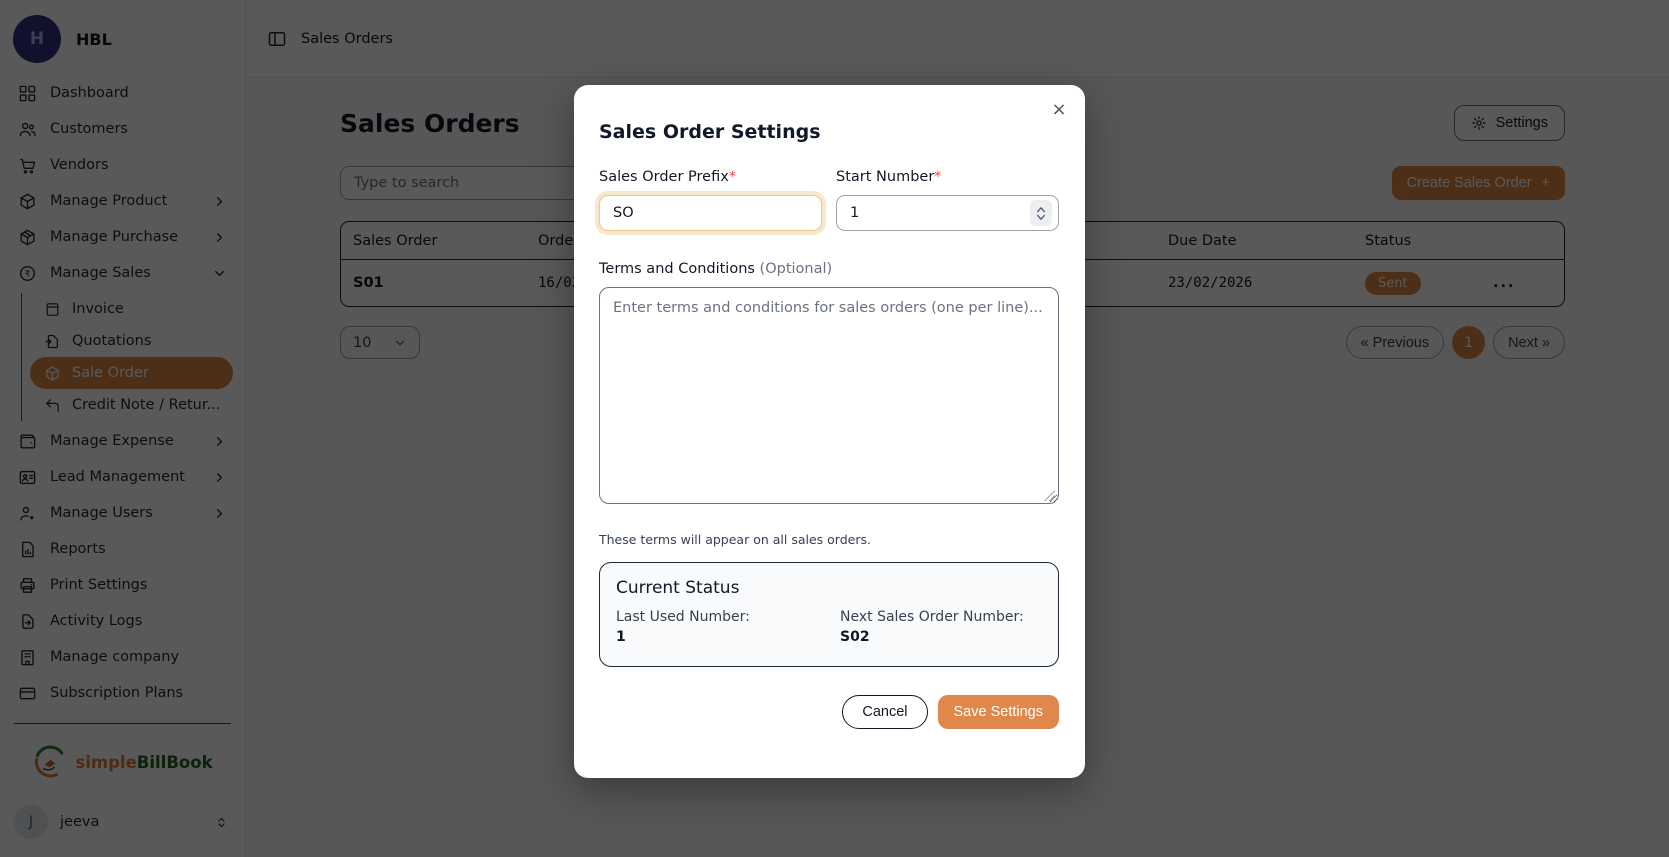 The height and width of the screenshot is (857, 1669). What do you see at coordinates (710, 213) in the screenshot?
I see `prefix-input` at bounding box center [710, 213].